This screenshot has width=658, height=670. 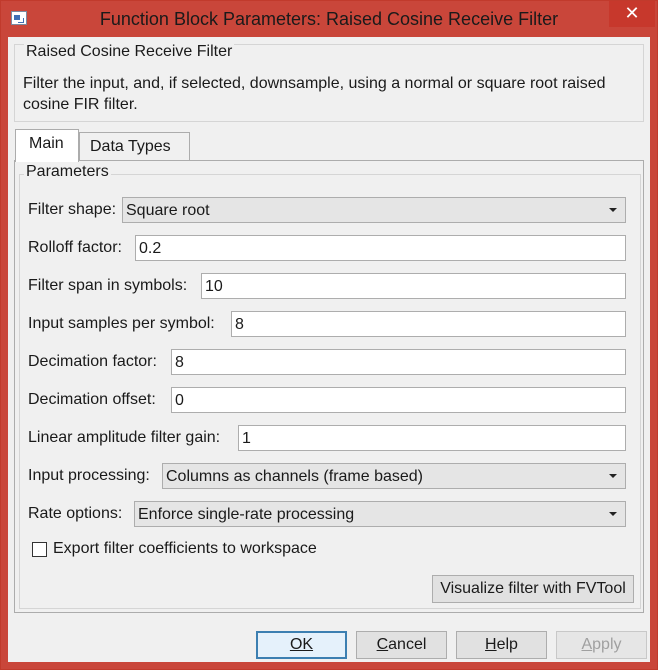 I want to click on close-icon: ✕, so click(x=632, y=13).